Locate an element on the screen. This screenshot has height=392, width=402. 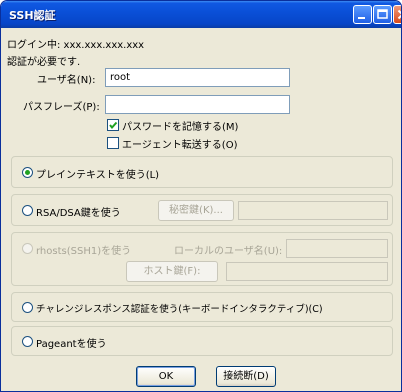
close-button is located at coordinates (397, 14).